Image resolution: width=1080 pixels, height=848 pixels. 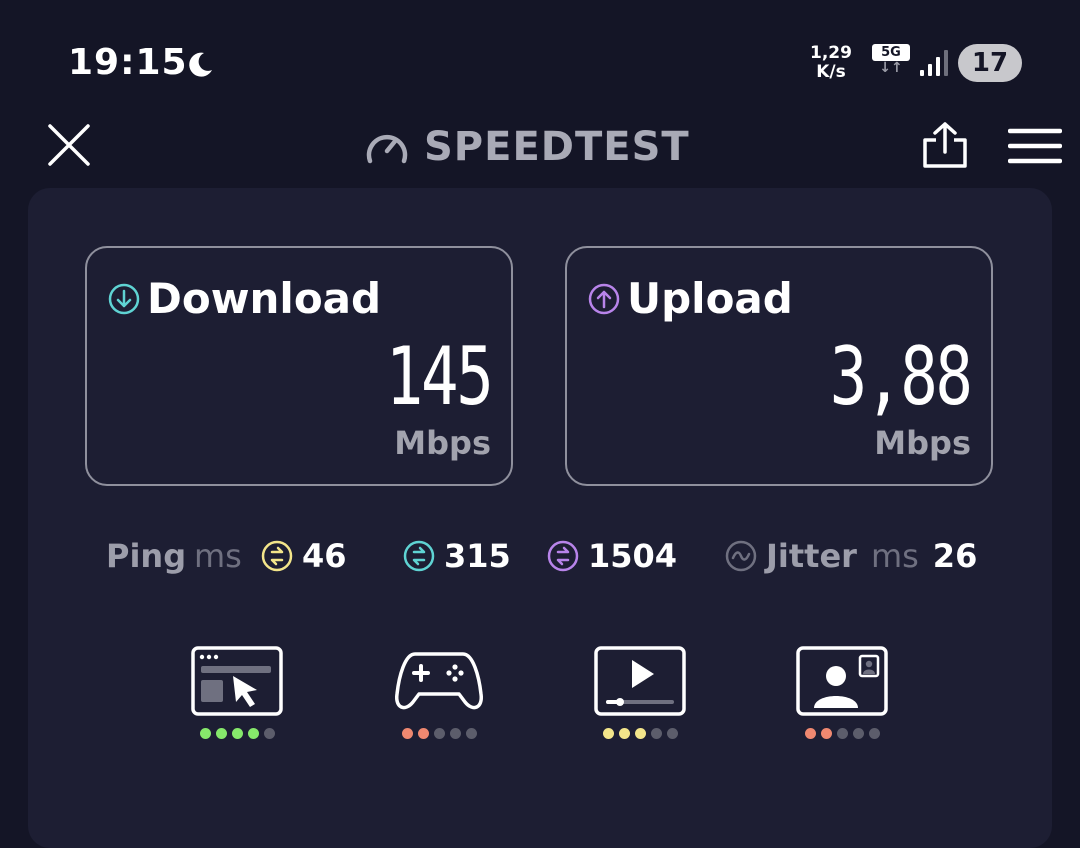 What do you see at coordinates (237, 681) in the screenshot?
I see `web-browsing-icon` at bounding box center [237, 681].